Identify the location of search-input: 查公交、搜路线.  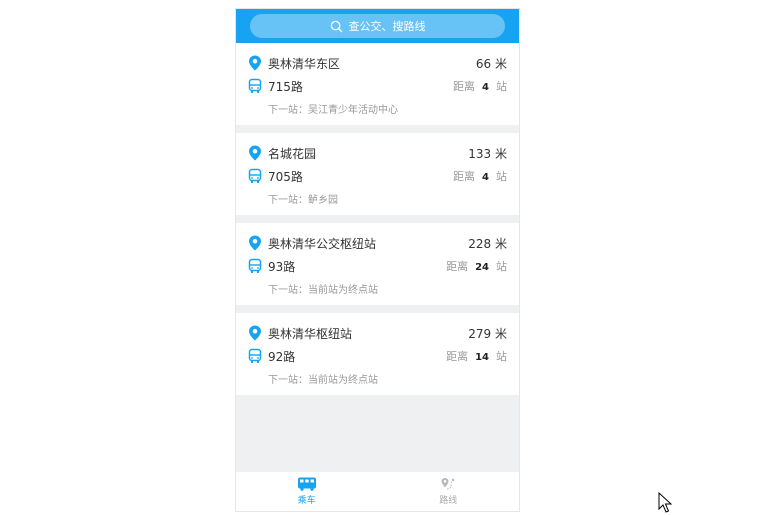
(377, 26).